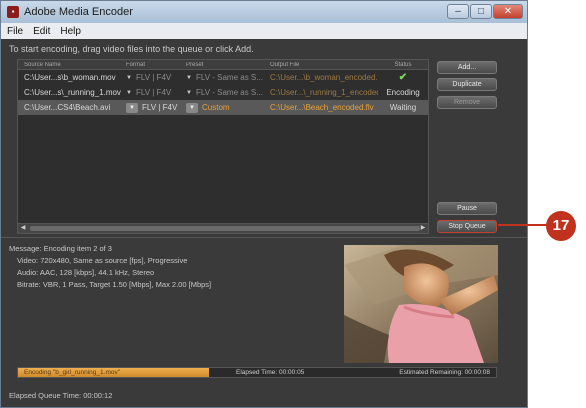 The height and width of the screenshot is (408, 586). Describe the element at coordinates (156, 65) in the screenshot. I see `col-format: Format` at that location.